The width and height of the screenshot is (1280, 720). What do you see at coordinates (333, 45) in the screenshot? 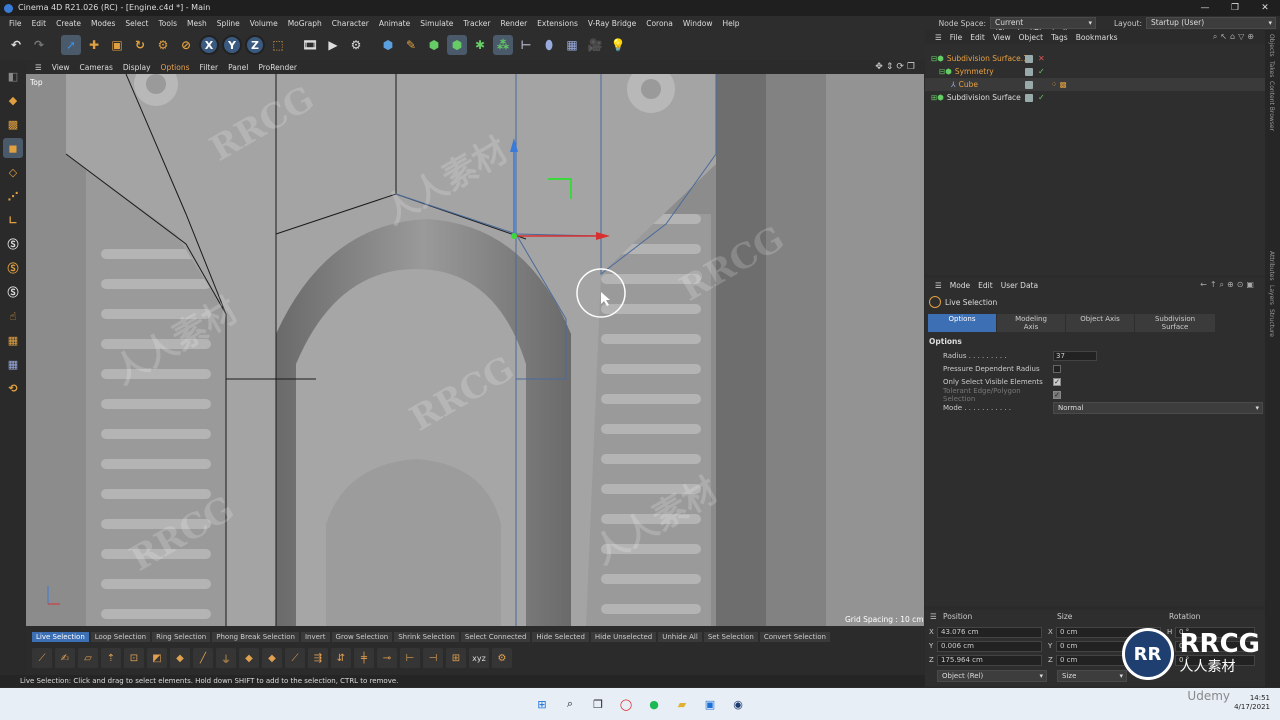
I see `render-picture-viewer-icon: ▶` at bounding box center [333, 45].